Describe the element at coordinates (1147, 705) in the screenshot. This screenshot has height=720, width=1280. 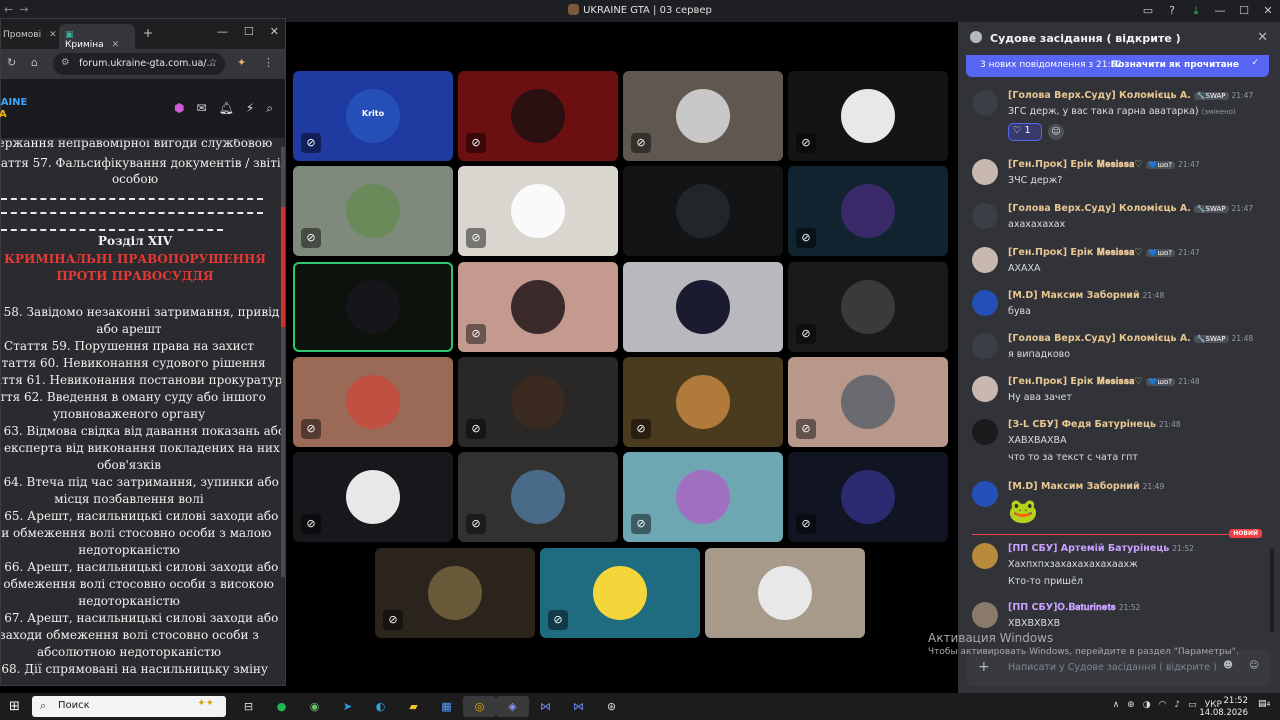
I see `tray-app-icon-2: ◑` at that location.